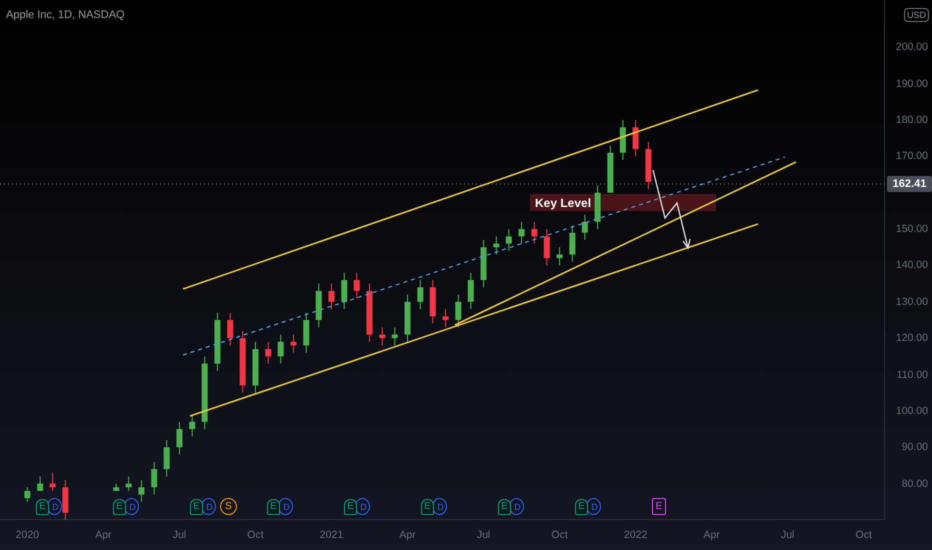  I want to click on currency-badge: USD, so click(916, 15).